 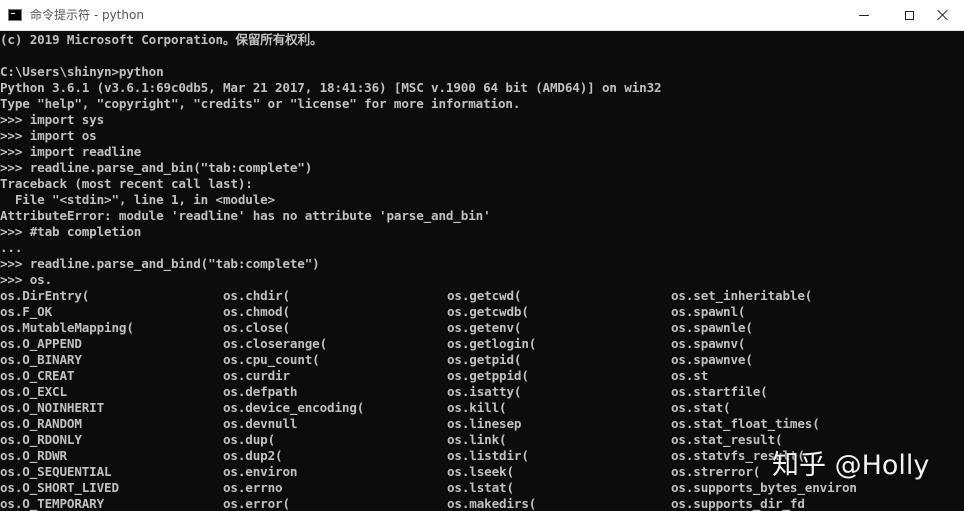 What do you see at coordinates (56, 471) in the screenshot?
I see `completion-item: os.O_SEQUENTIAL` at bounding box center [56, 471].